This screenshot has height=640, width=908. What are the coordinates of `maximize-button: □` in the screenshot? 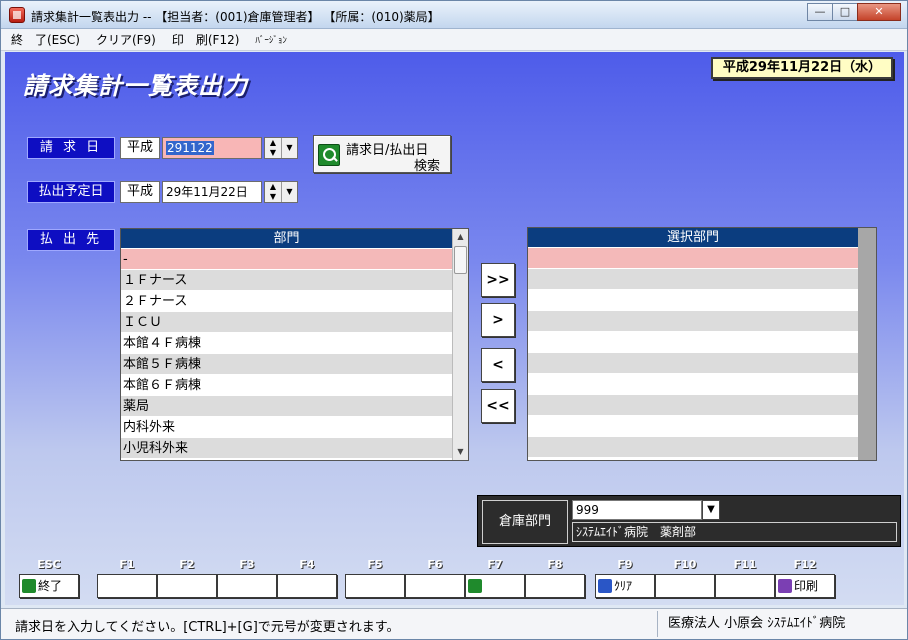 It's located at (845, 12).